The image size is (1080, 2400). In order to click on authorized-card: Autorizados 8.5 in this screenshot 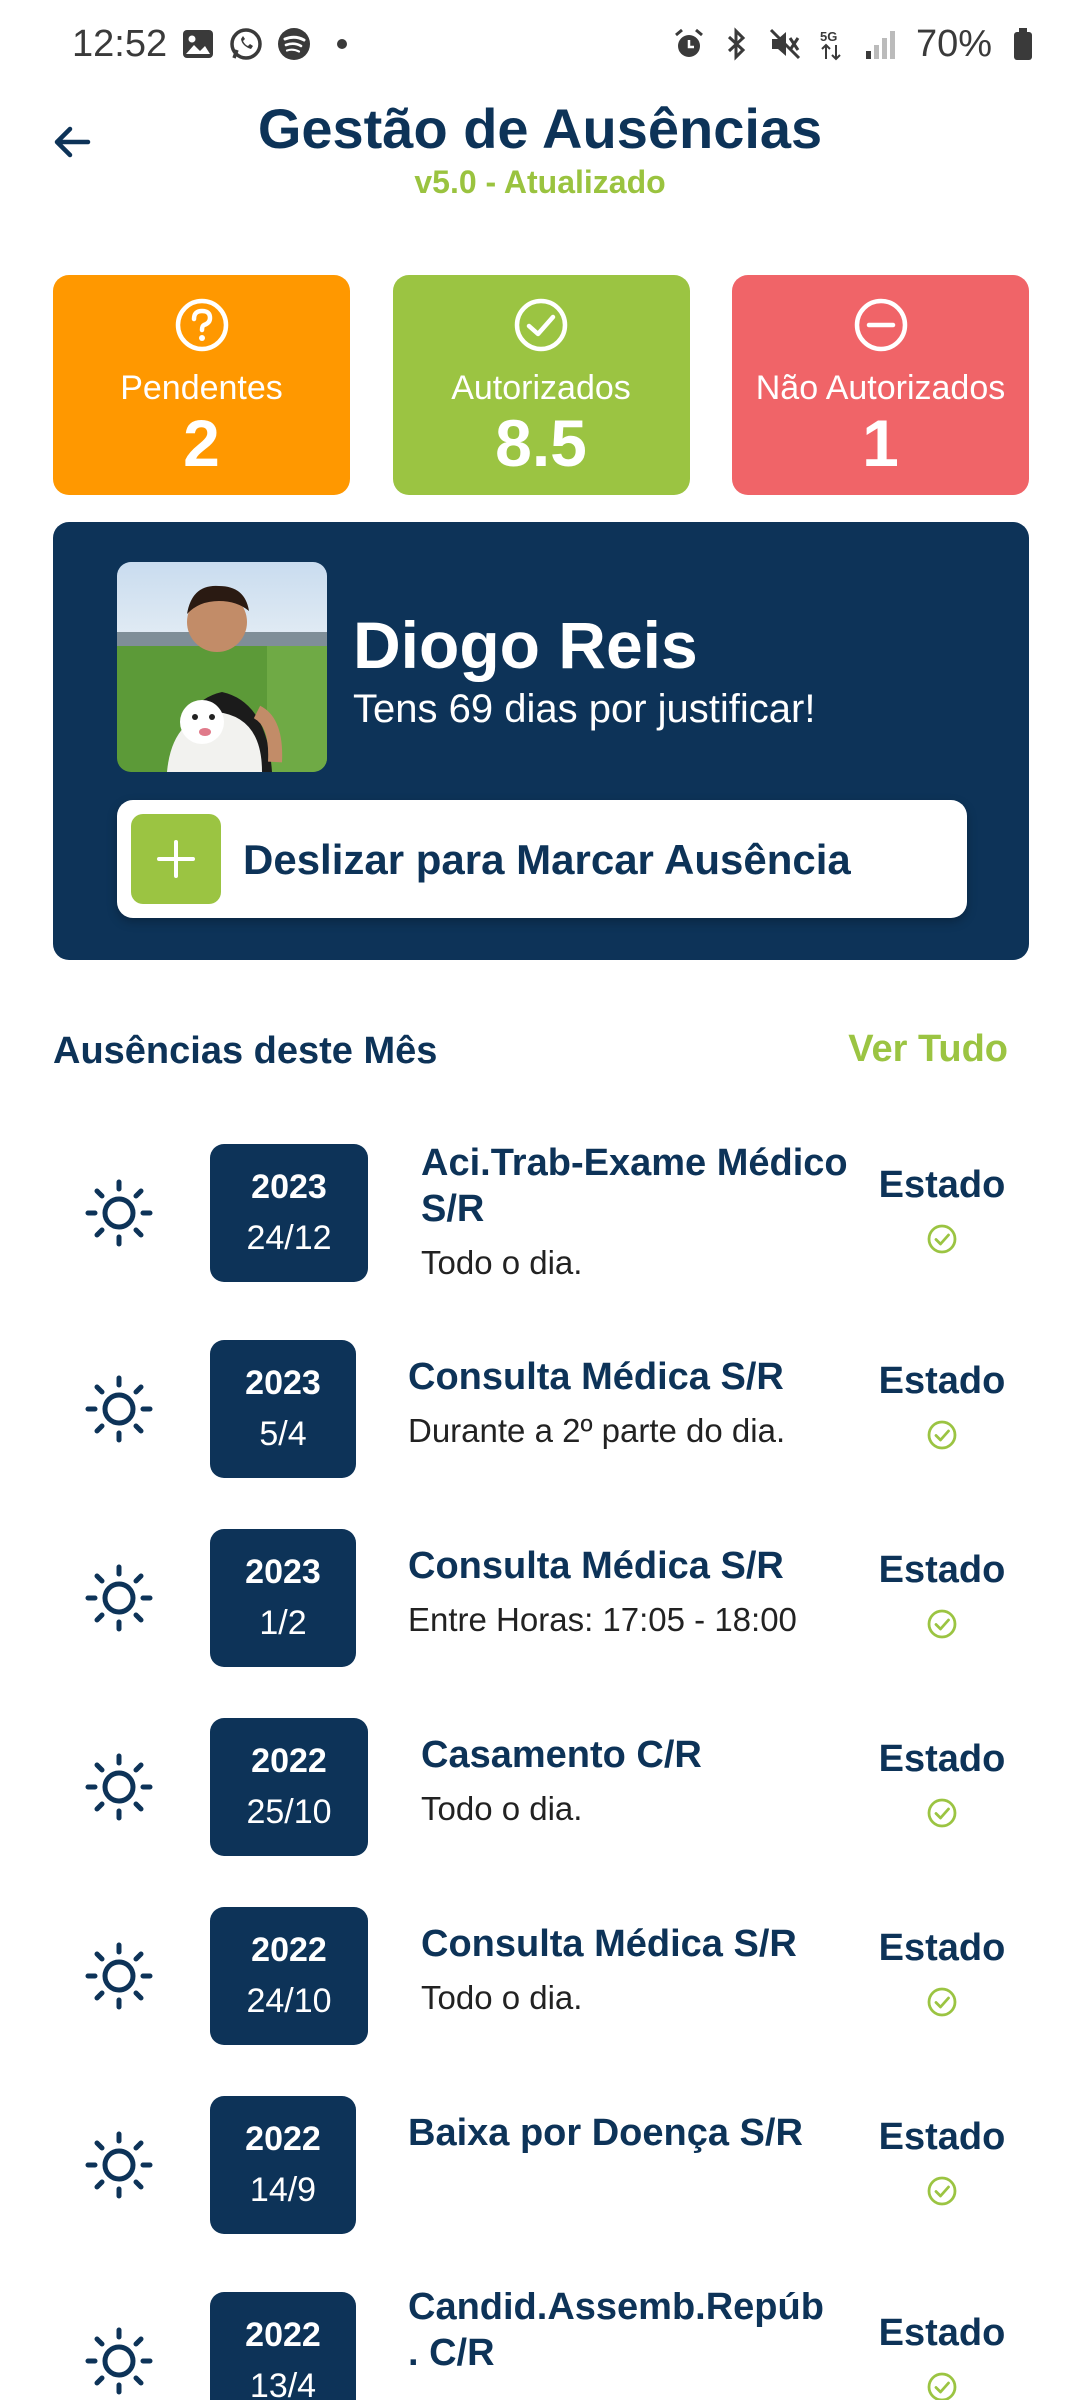, I will do `click(541, 385)`.